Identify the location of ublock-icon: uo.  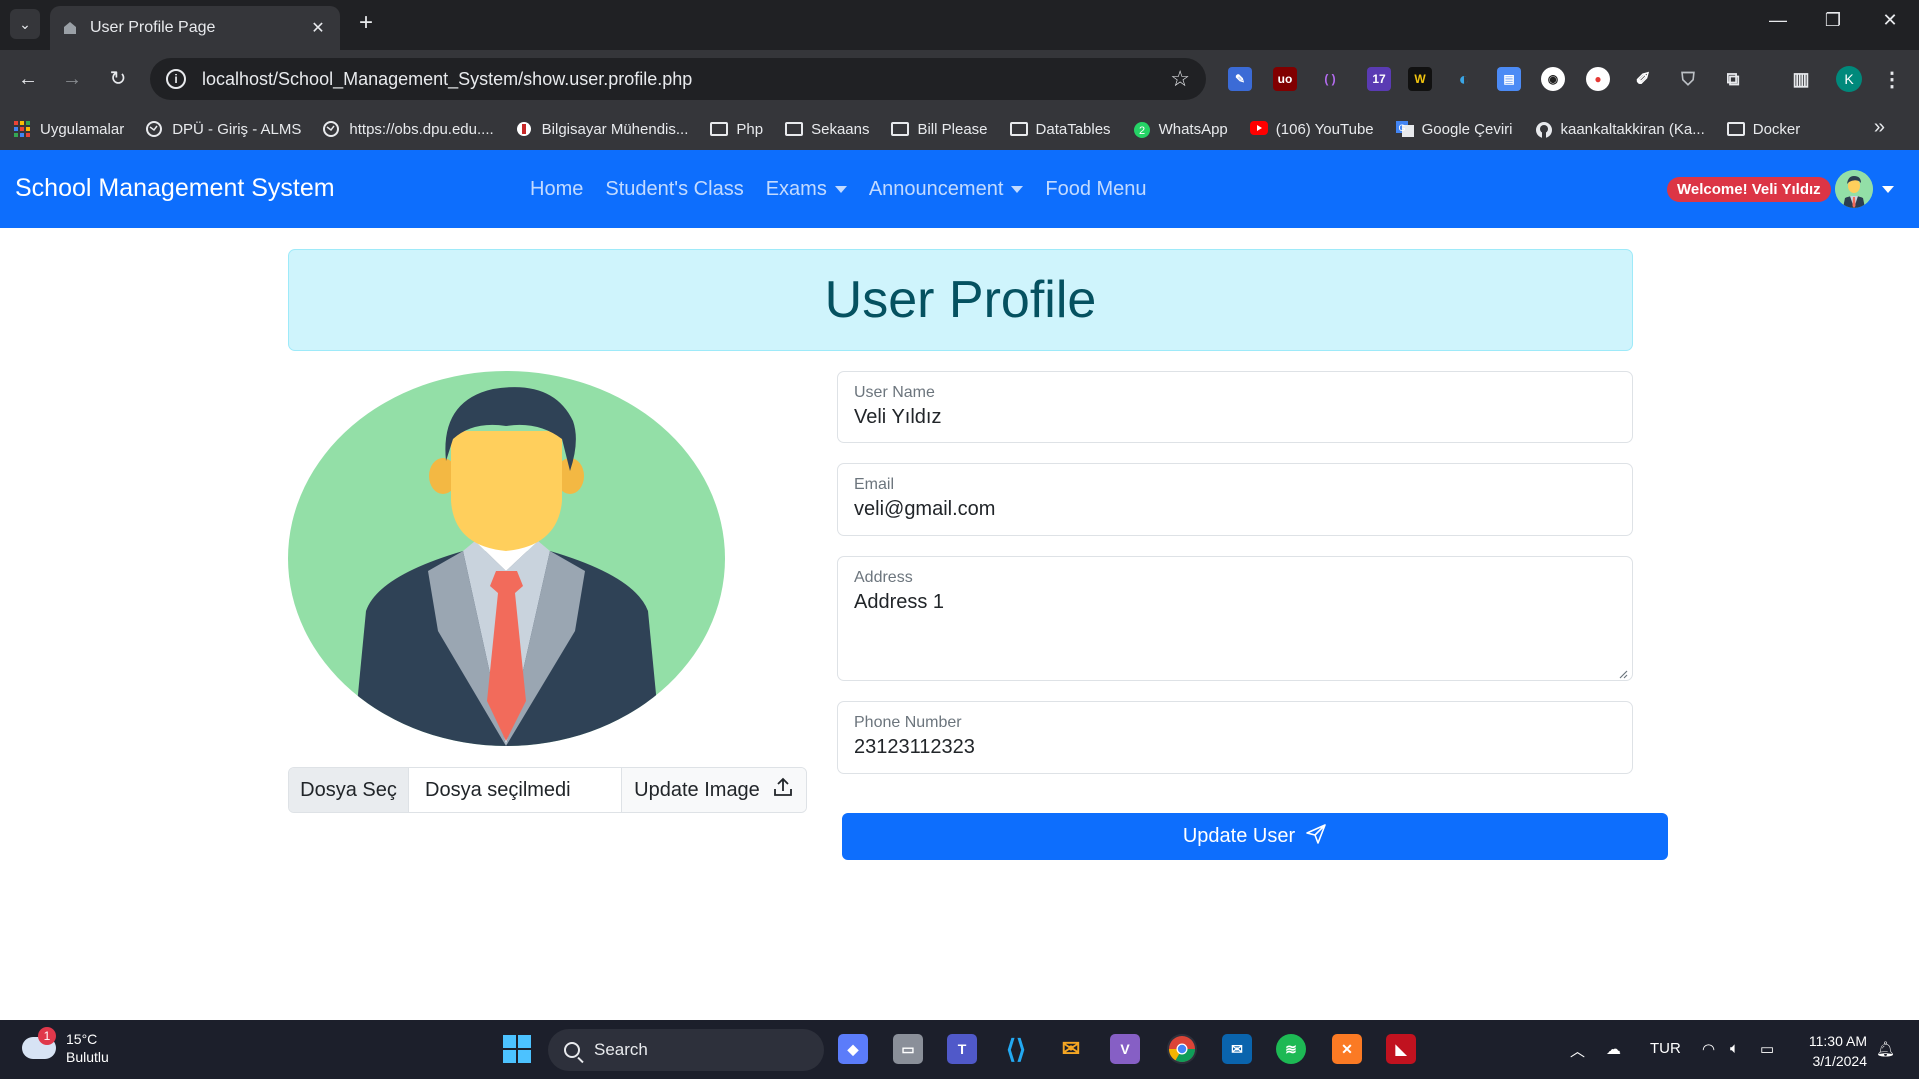
(1285, 79).